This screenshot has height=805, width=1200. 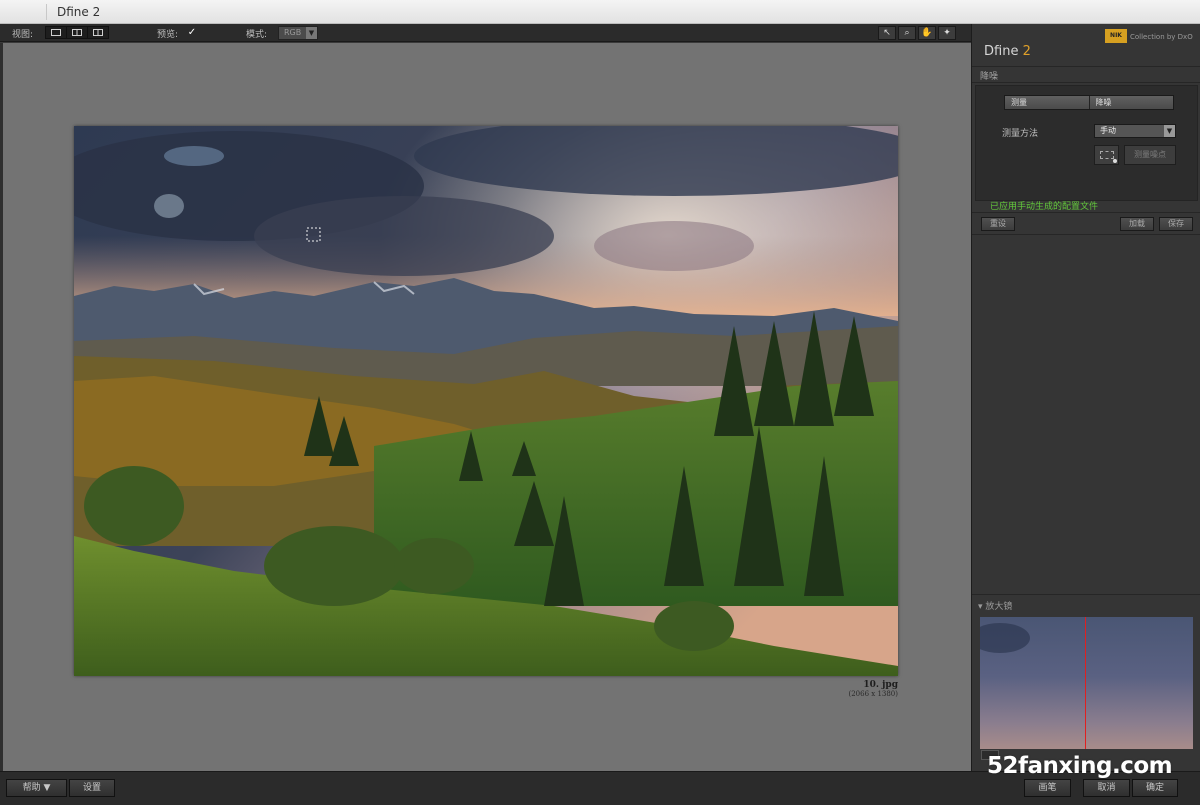 What do you see at coordinates (293, 32) in the screenshot?
I see `mode-select-value: RGB` at bounding box center [293, 32].